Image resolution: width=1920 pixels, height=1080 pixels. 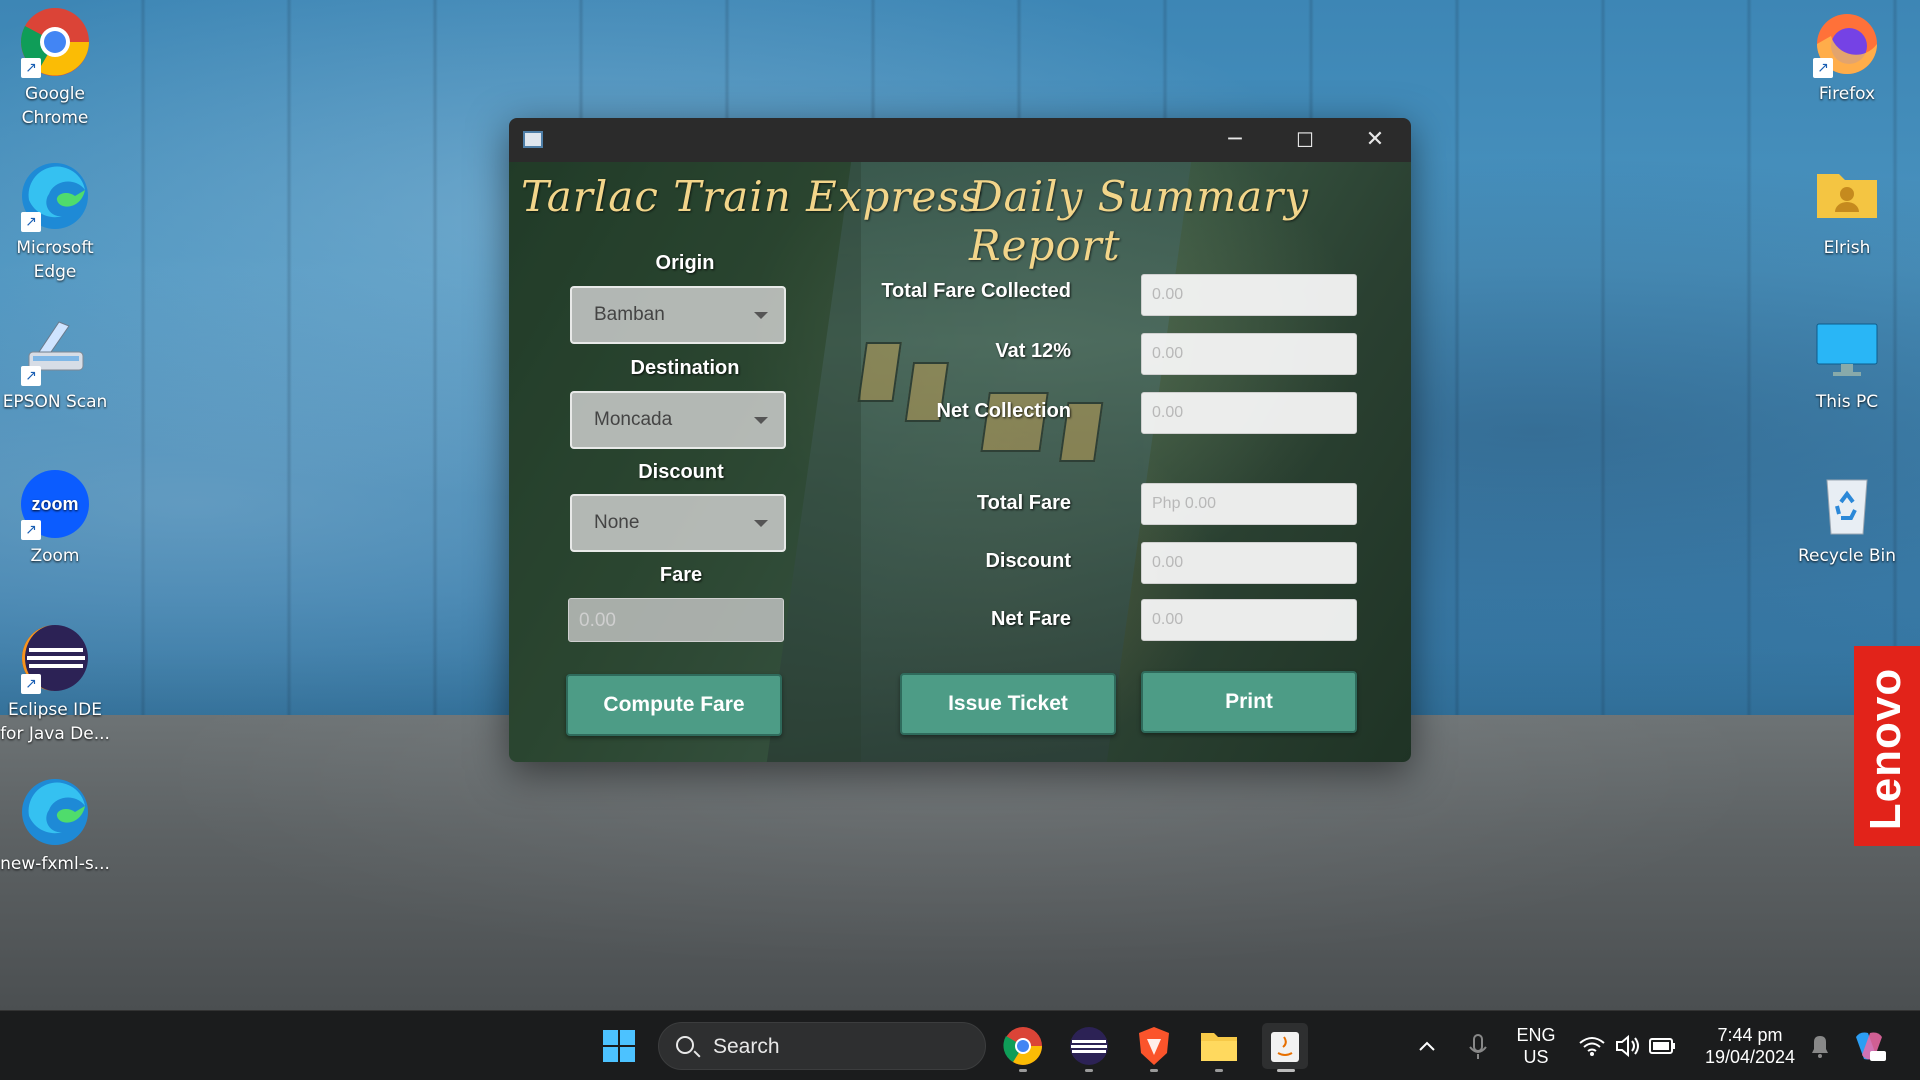 I want to click on report-title: Daily Summary Report, so click(x=1139, y=221).